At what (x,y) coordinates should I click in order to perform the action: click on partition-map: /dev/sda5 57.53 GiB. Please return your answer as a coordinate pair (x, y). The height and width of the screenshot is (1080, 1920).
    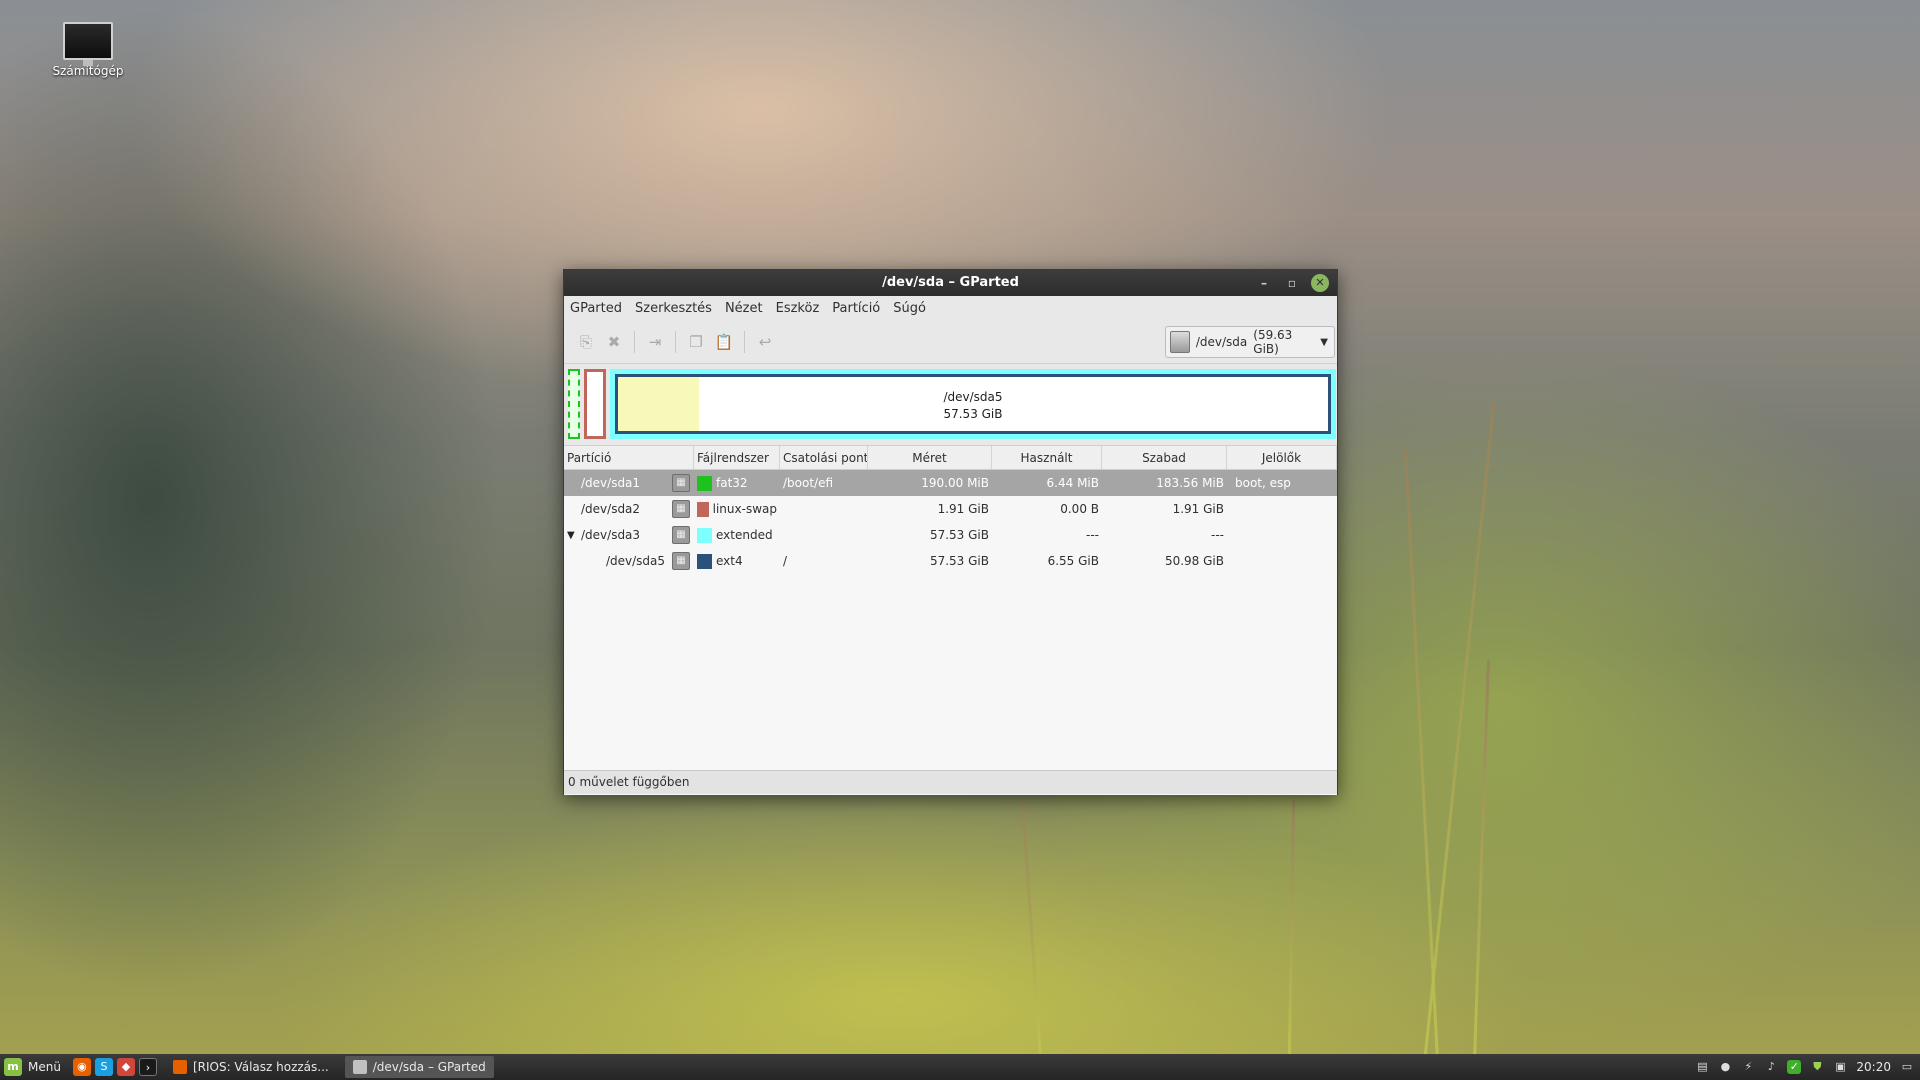
    Looking at the image, I should click on (950, 405).